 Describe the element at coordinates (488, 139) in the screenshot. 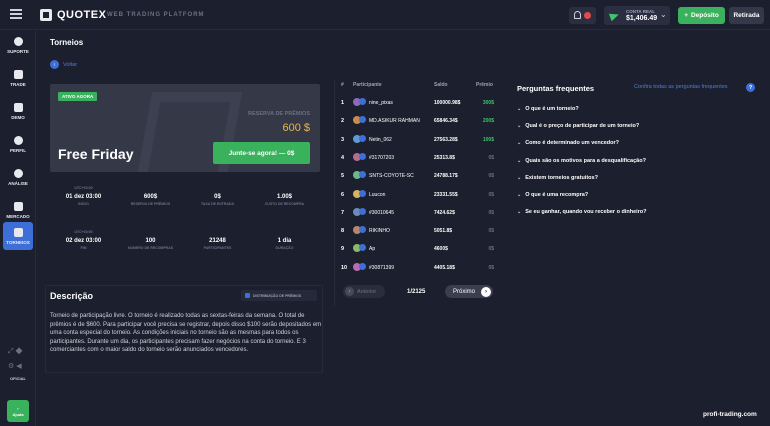

I see `participant-prize: 100$` at that location.